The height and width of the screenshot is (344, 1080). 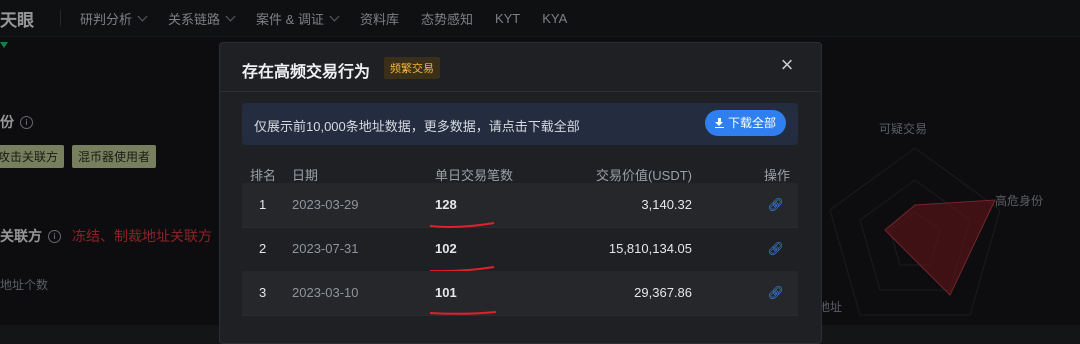 I want to click on col-value: 交易价值(USDT), so click(x=643, y=175).